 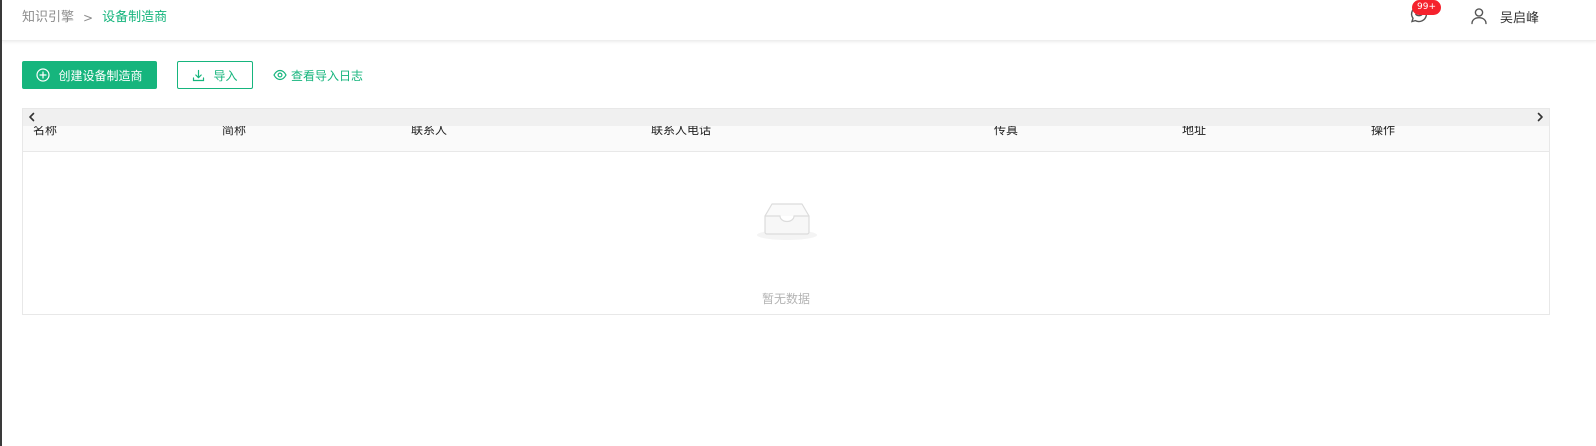 I want to click on eye-icon, so click(x=280, y=75).